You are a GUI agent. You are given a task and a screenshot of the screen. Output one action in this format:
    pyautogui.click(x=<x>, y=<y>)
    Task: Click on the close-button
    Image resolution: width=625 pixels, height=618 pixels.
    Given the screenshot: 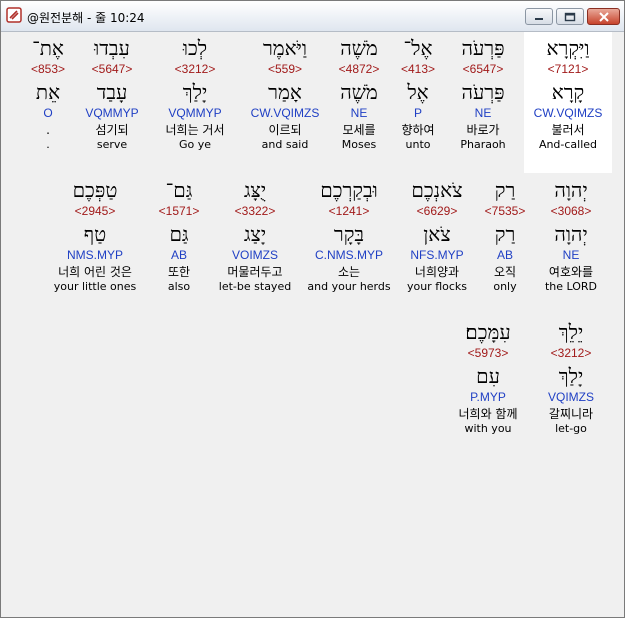 What is the action you would take?
    pyautogui.click(x=603, y=16)
    